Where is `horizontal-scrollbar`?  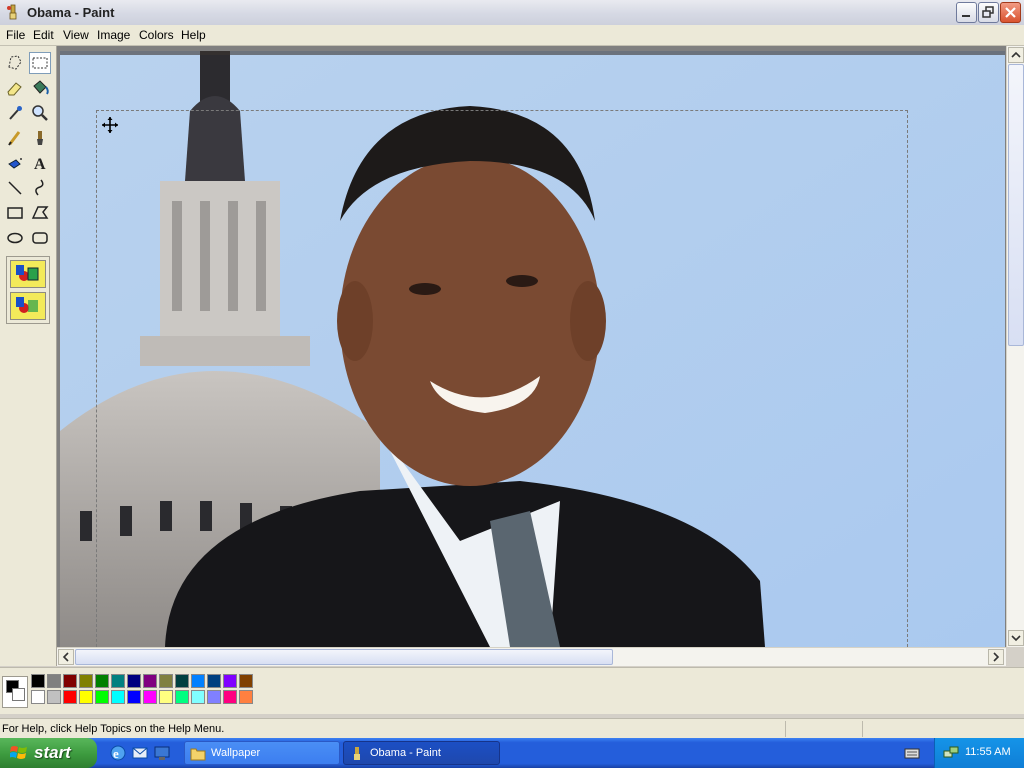 horizontal-scrollbar is located at coordinates (531, 656).